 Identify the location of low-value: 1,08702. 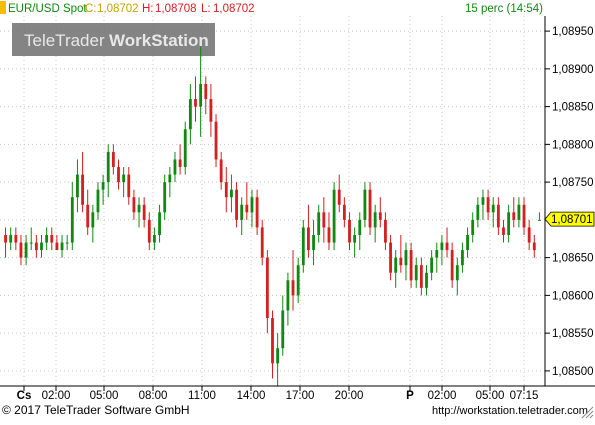
(234, 9).